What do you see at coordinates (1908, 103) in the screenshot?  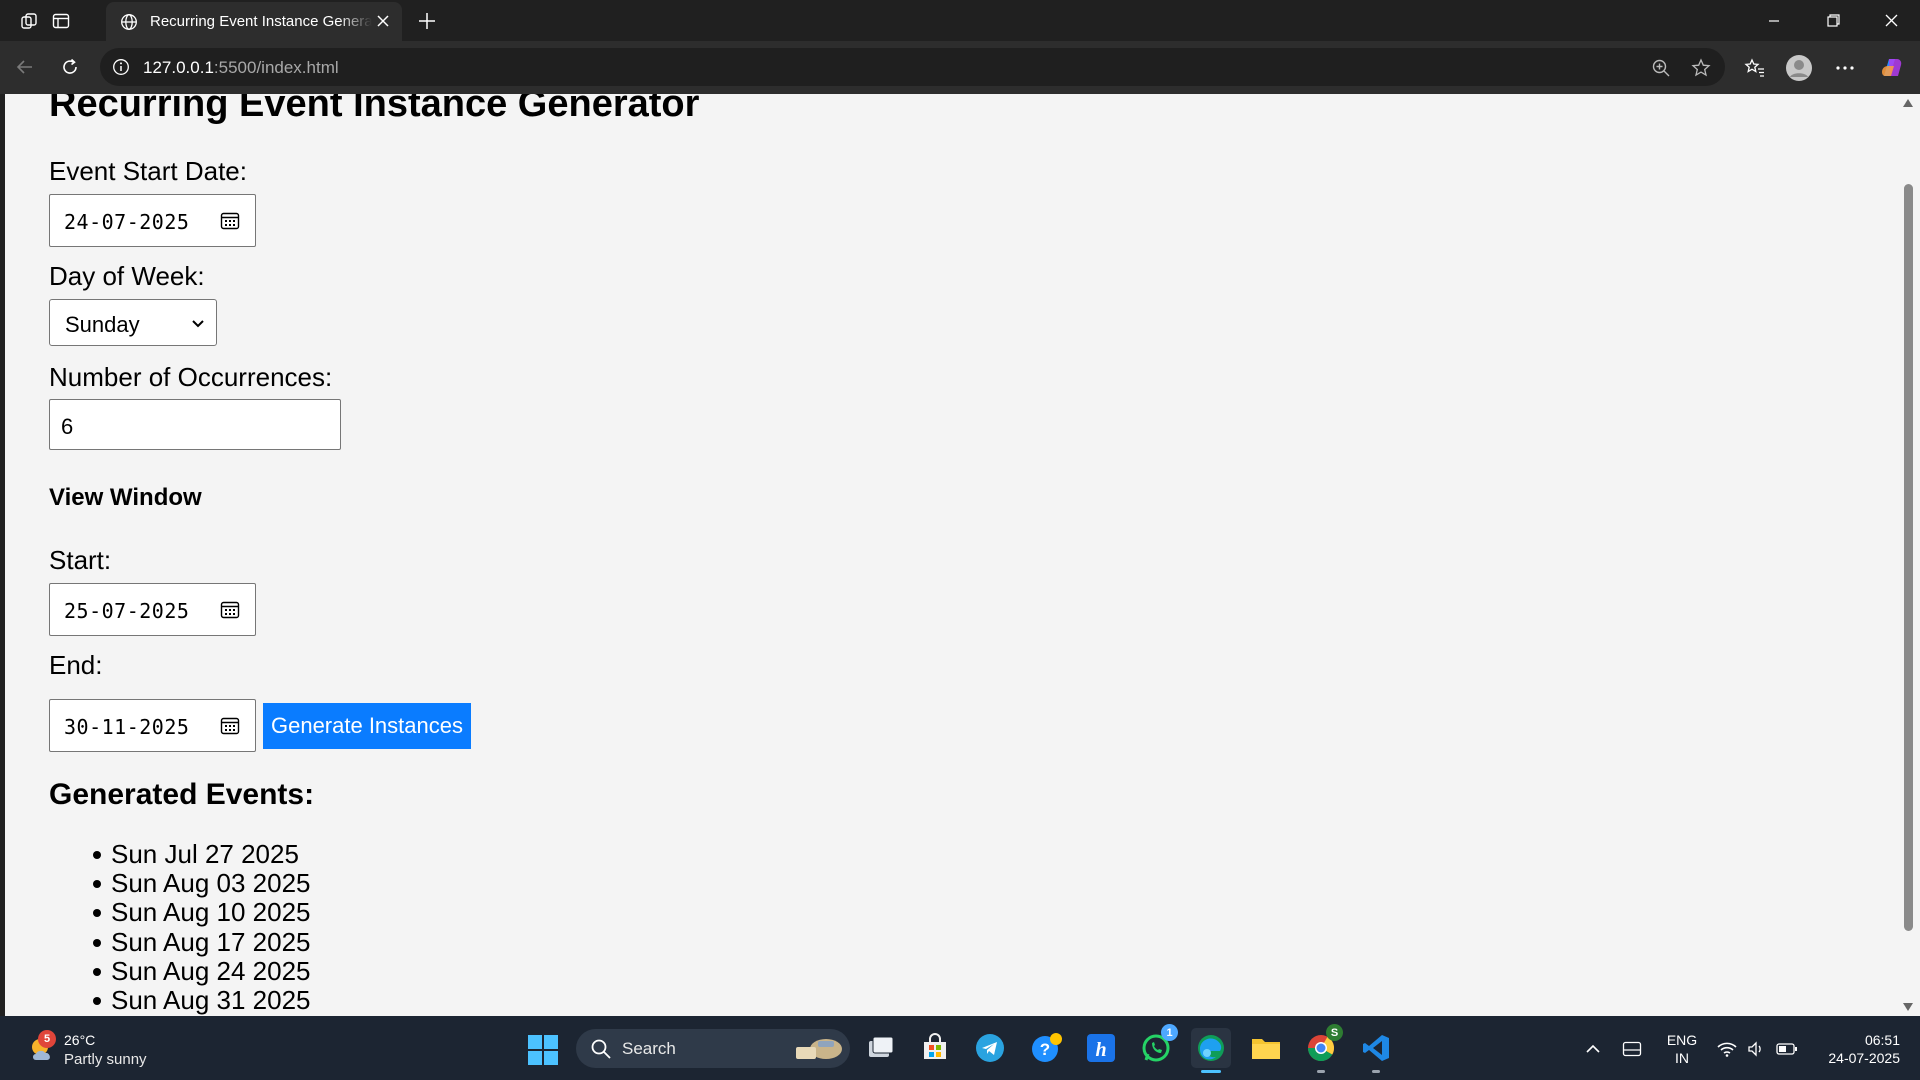 I see `scroll-up-arrow-icon` at bounding box center [1908, 103].